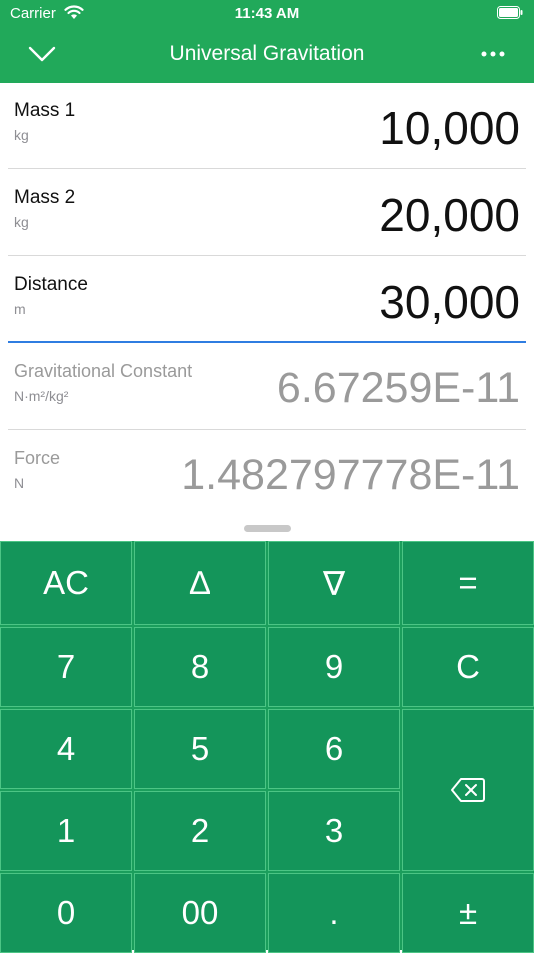  Describe the element at coordinates (493, 54) in the screenshot. I see `more-icon` at that location.